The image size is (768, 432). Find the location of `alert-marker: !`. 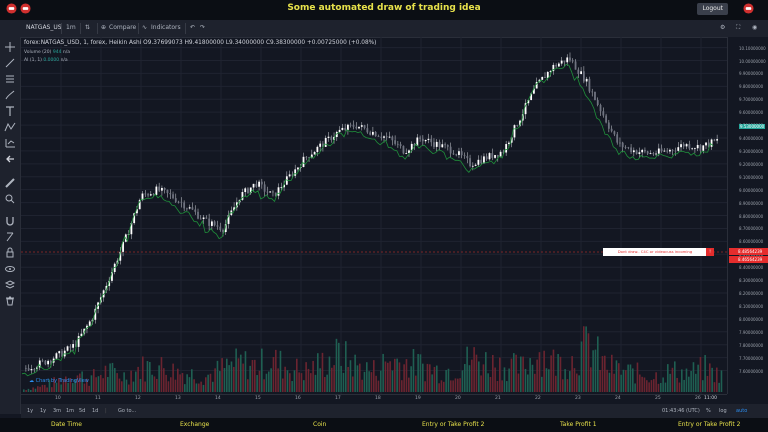

alert-marker: ! is located at coordinates (710, 252).